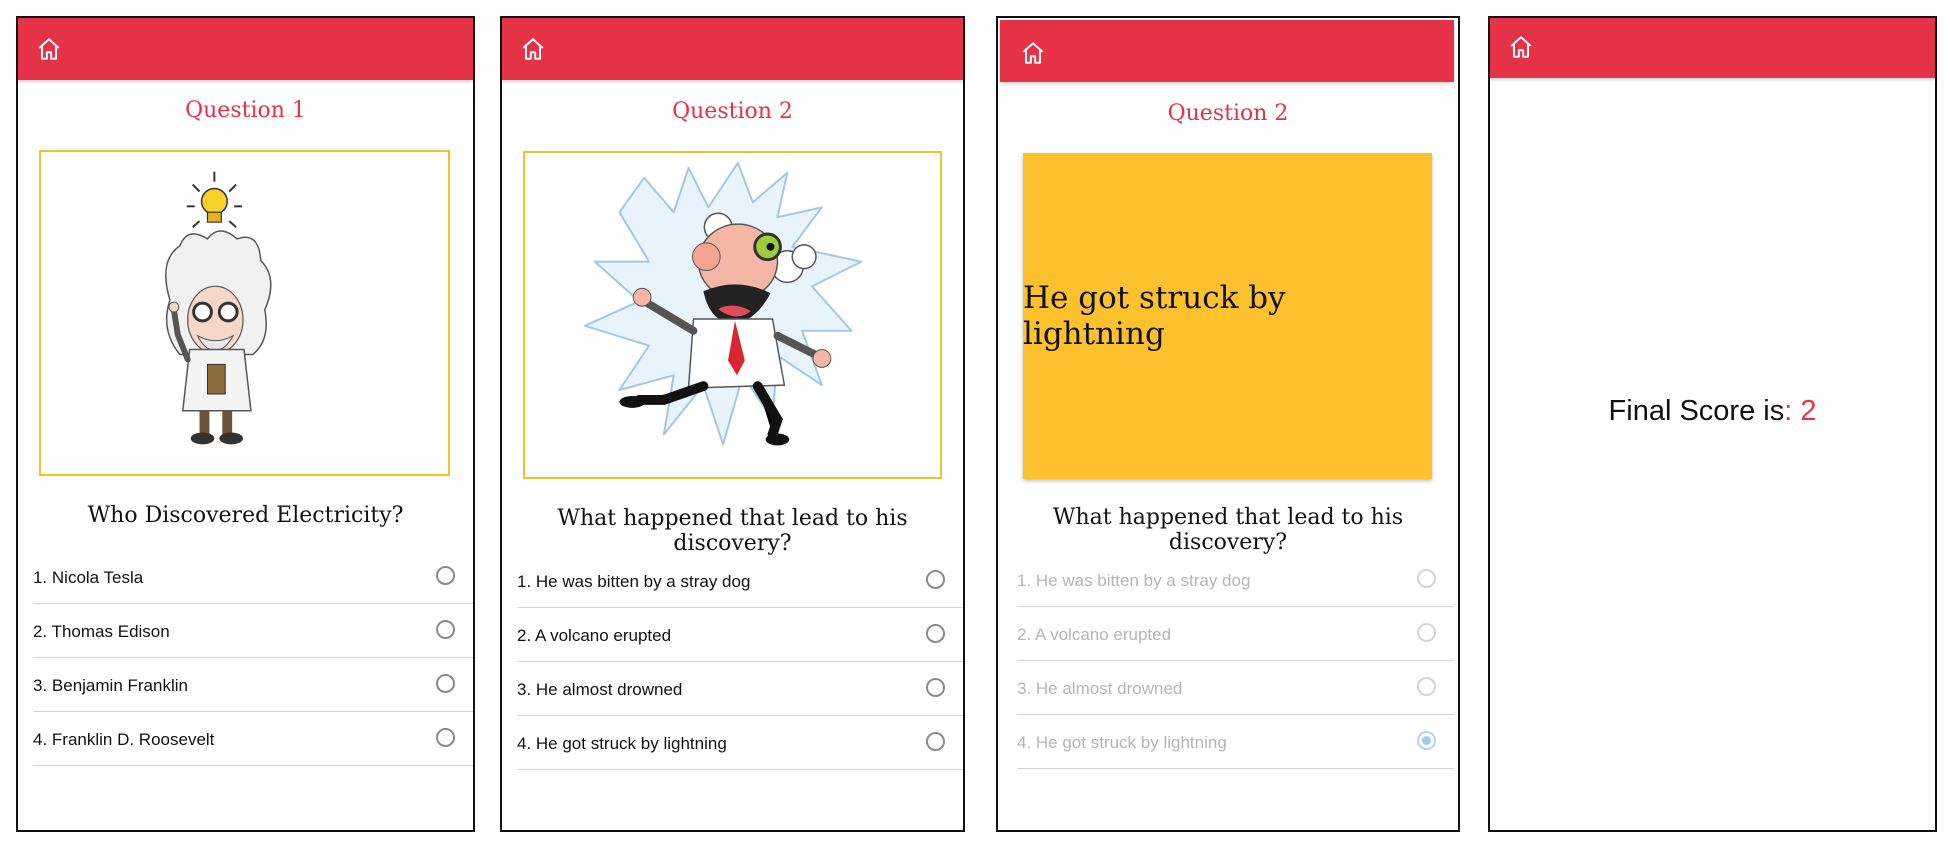 This screenshot has width=1950, height=854. What do you see at coordinates (1808, 411) in the screenshot?
I see `final-score-value: 2` at bounding box center [1808, 411].